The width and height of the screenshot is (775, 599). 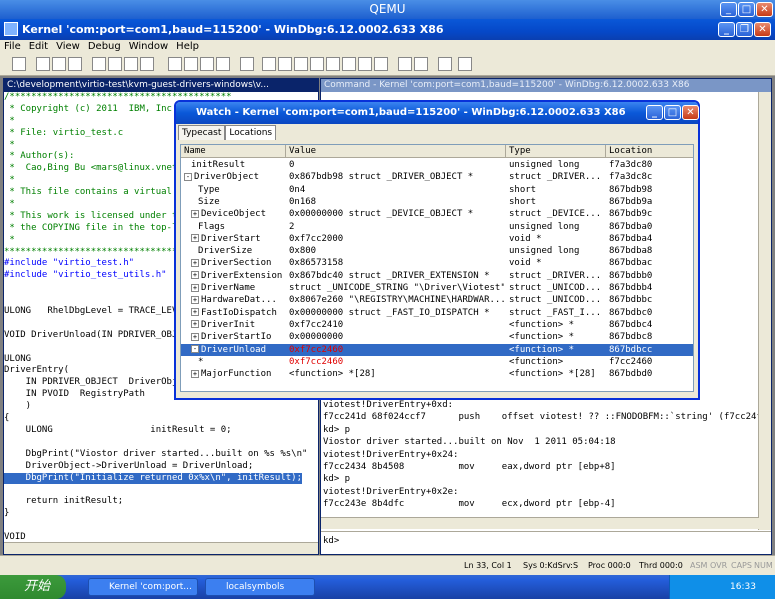 I want to click on column-name: Name, so click(x=233, y=151).